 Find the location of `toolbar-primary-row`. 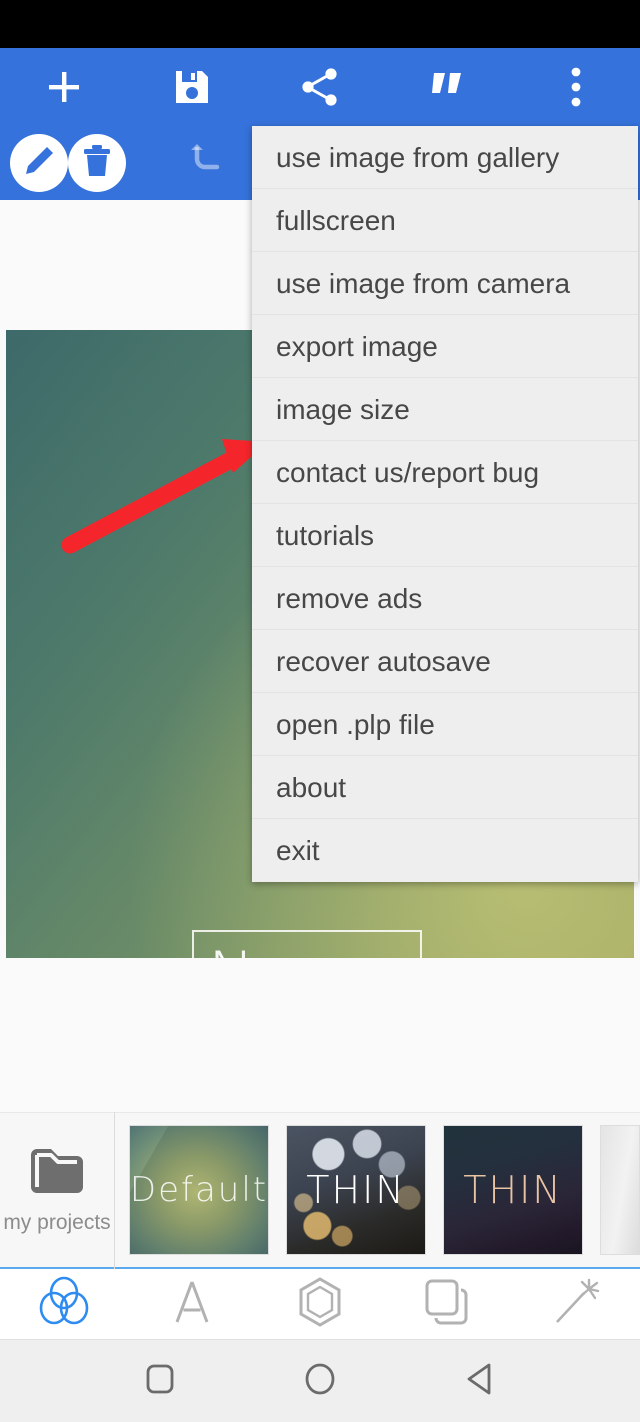

toolbar-primary-row is located at coordinates (320, 87).